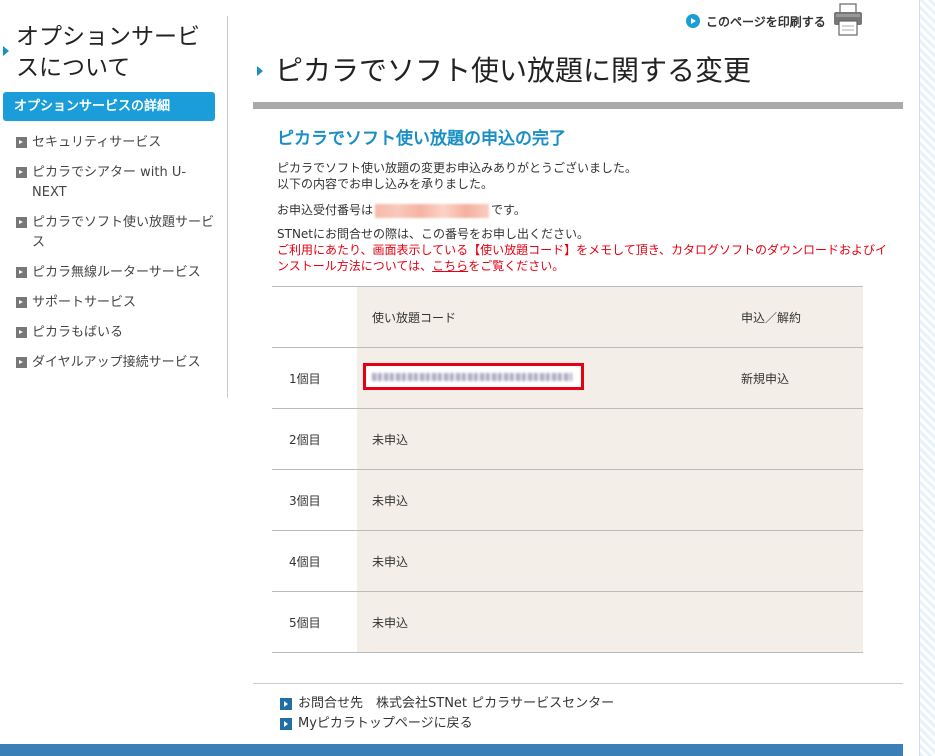 Image resolution: width=935 pixels, height=756 pixels. I want to click on sidebar-item-label: ピカラでシアター with U-NEXT, so click(109, 182).